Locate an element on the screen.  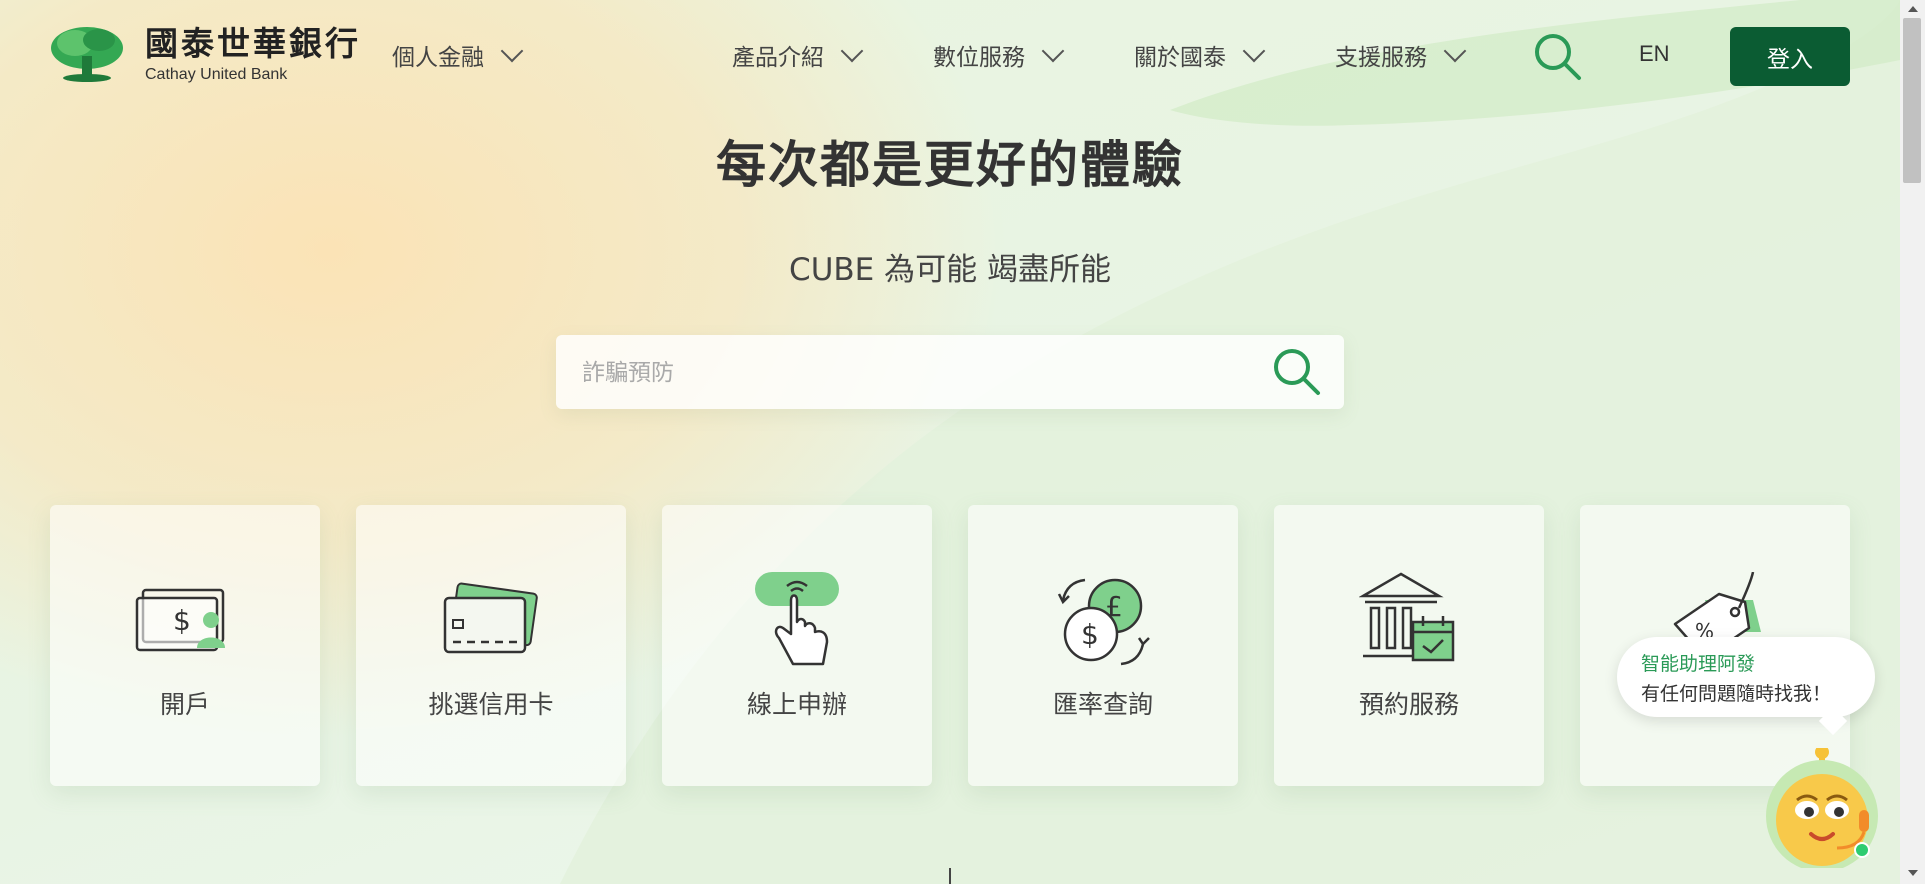
quick-link-label: 挑選信用卡 is located at coordinates (491, 704).